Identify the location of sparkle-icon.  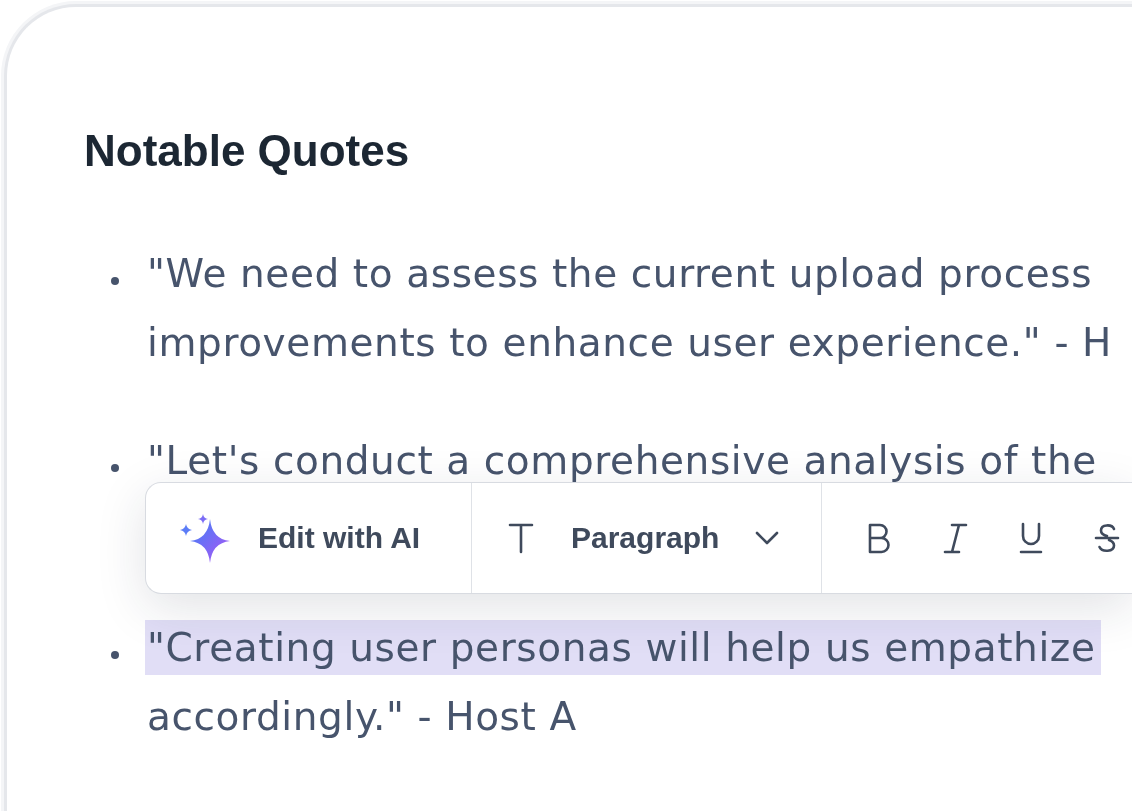
(205, 538).